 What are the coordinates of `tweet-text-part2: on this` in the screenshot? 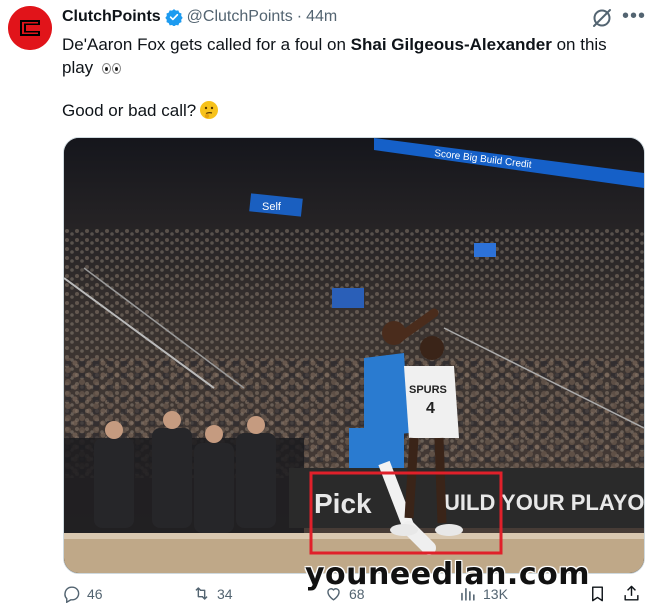 It's located at (579, 44).